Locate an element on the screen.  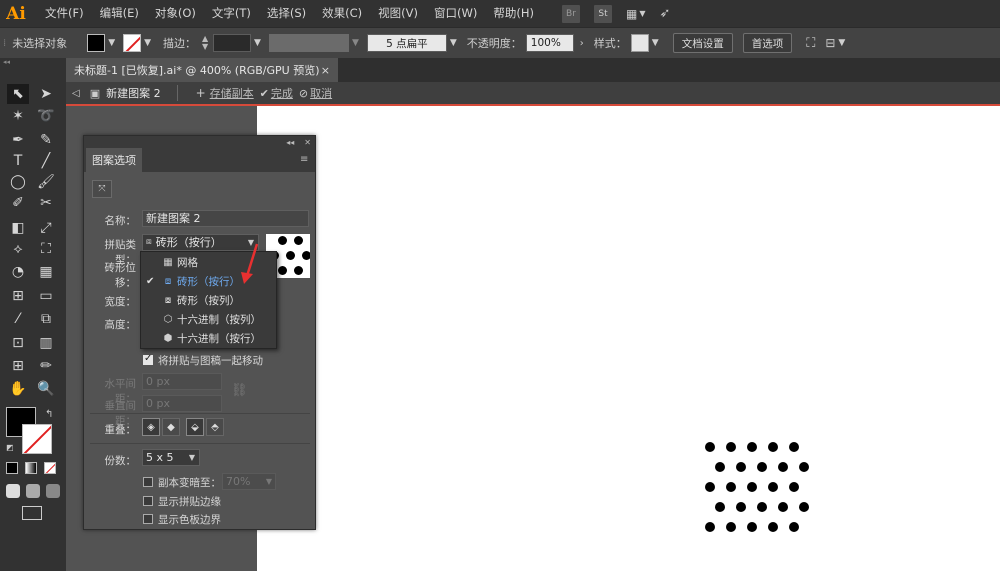
type-tool-icon: T is located at coordinates (18, 161).